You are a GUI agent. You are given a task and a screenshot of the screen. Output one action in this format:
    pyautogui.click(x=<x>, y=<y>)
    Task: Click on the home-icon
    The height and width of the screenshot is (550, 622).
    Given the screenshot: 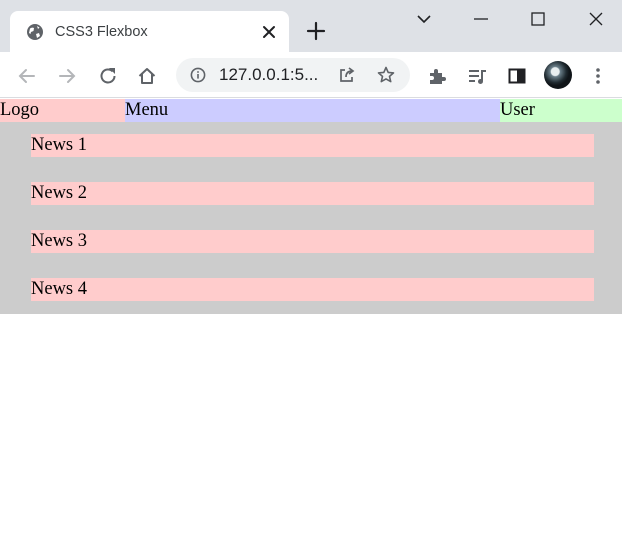 What is the action you would take?
    pyautogui.click(x=147, y=76)
    